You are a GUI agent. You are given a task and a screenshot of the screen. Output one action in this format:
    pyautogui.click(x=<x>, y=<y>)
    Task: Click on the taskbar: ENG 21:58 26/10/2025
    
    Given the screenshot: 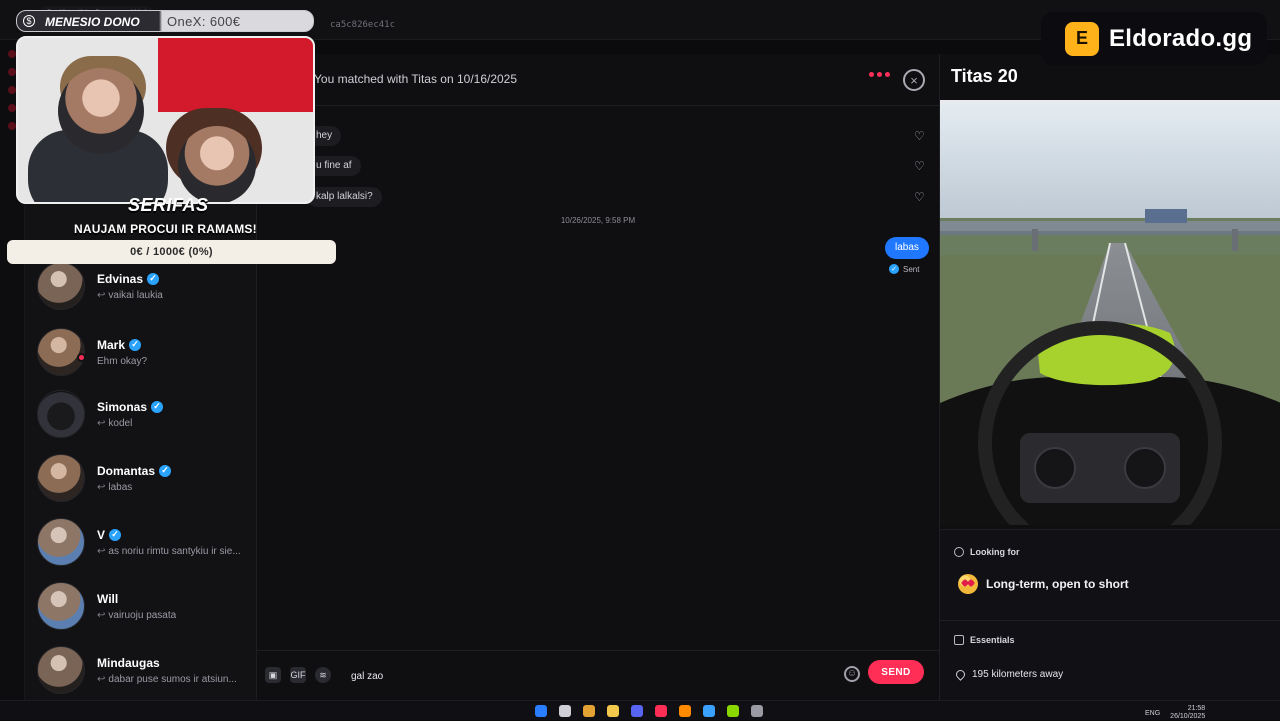 What is the action you would take?
    pyautogui.click(x=640, y=710)
    